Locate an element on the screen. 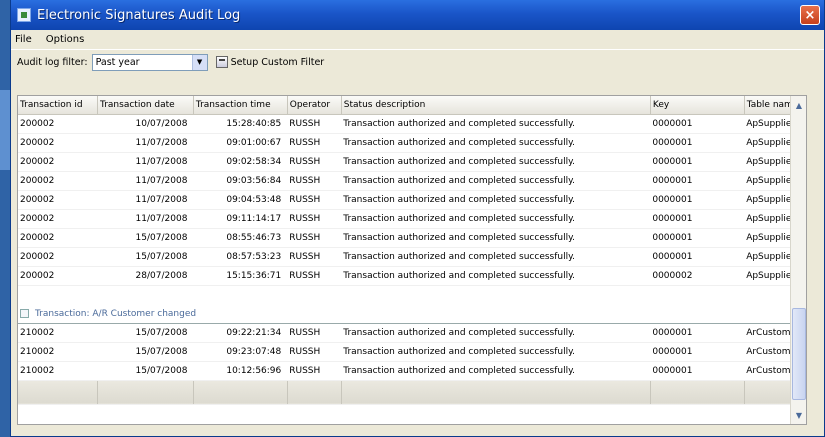  cell-time: 09:11:14:17 is located at coordinates (240, 219).